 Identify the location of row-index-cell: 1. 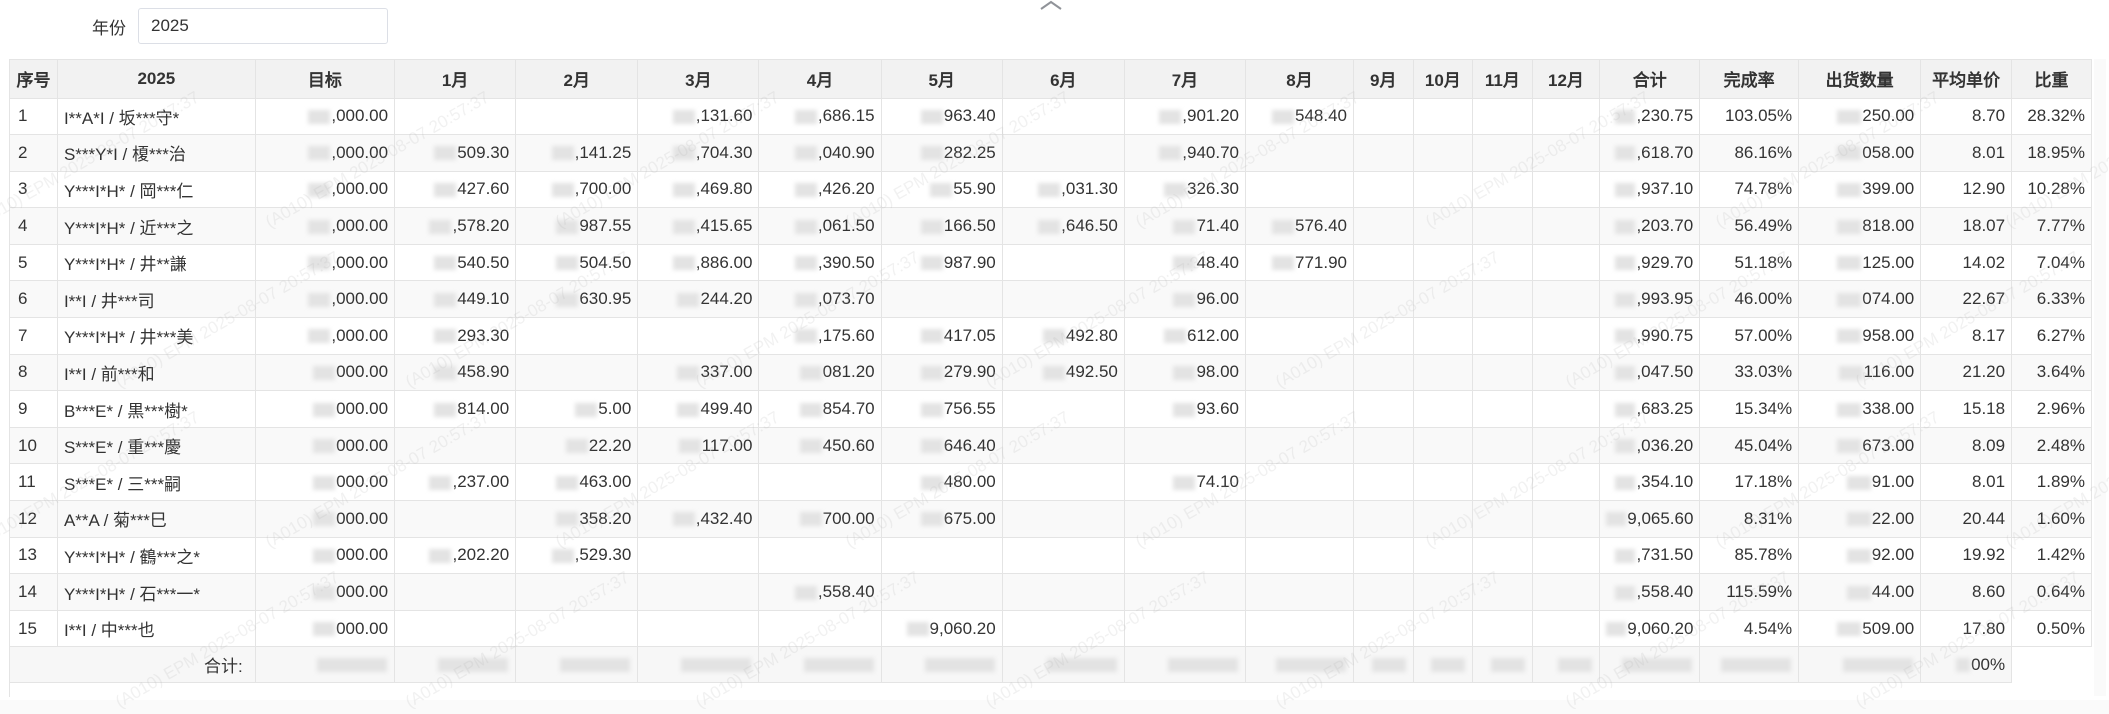
(34, 117).